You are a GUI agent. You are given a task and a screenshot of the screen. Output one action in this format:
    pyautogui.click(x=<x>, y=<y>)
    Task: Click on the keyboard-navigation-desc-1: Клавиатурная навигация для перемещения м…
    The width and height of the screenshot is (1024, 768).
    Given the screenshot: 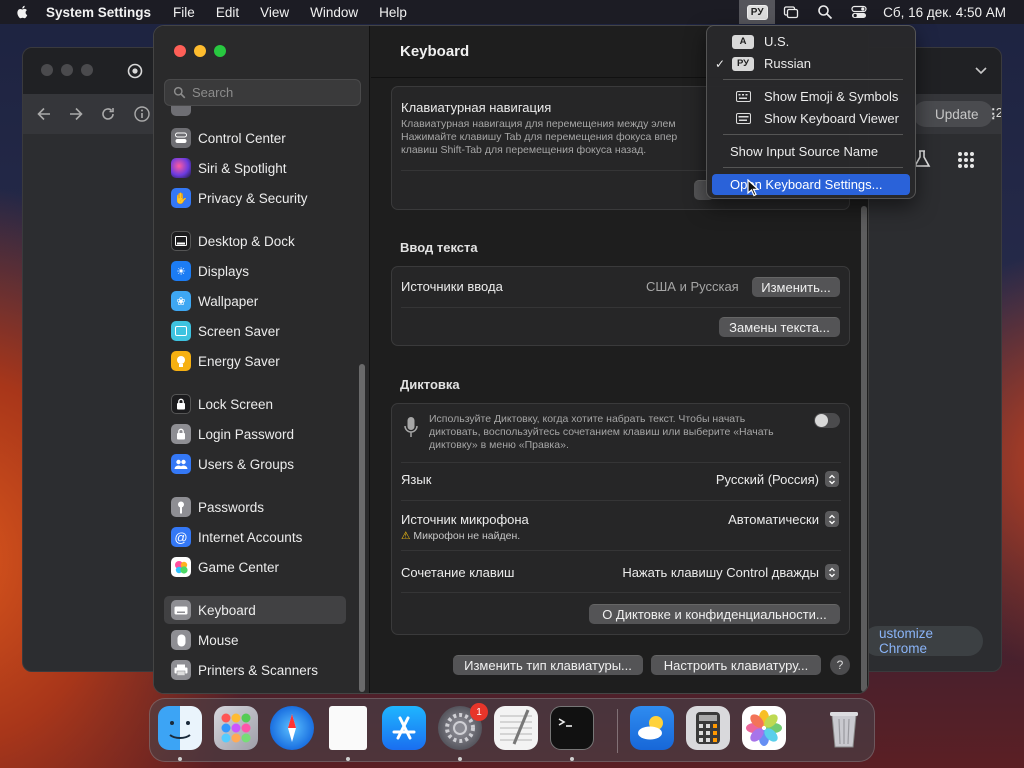 What is the action you would take?
    pyautogui.click(x=538, y=124)
    